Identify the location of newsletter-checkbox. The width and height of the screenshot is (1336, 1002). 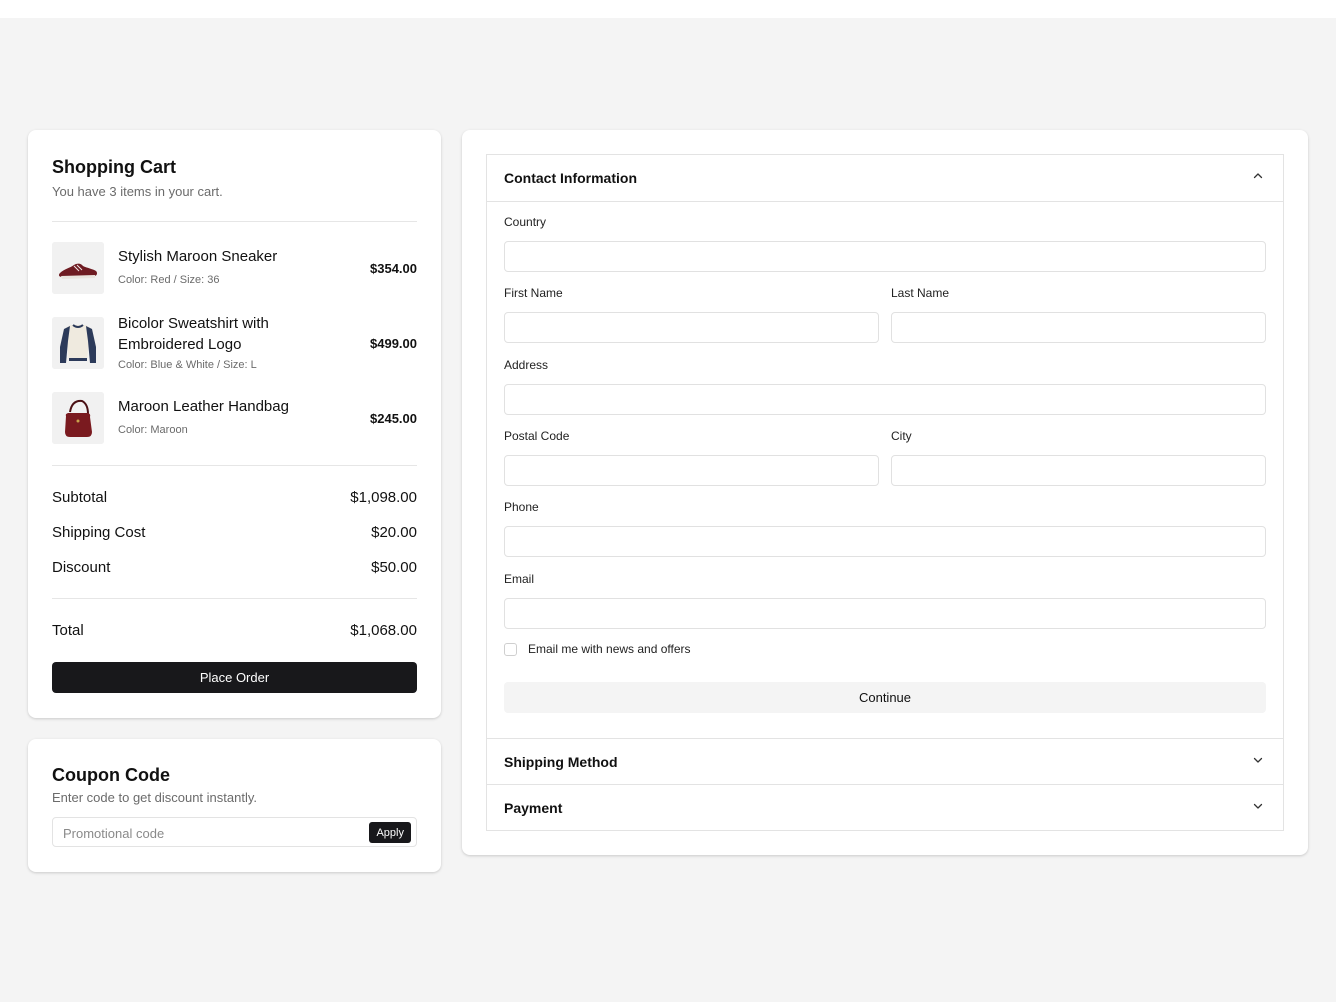
(510, 649).